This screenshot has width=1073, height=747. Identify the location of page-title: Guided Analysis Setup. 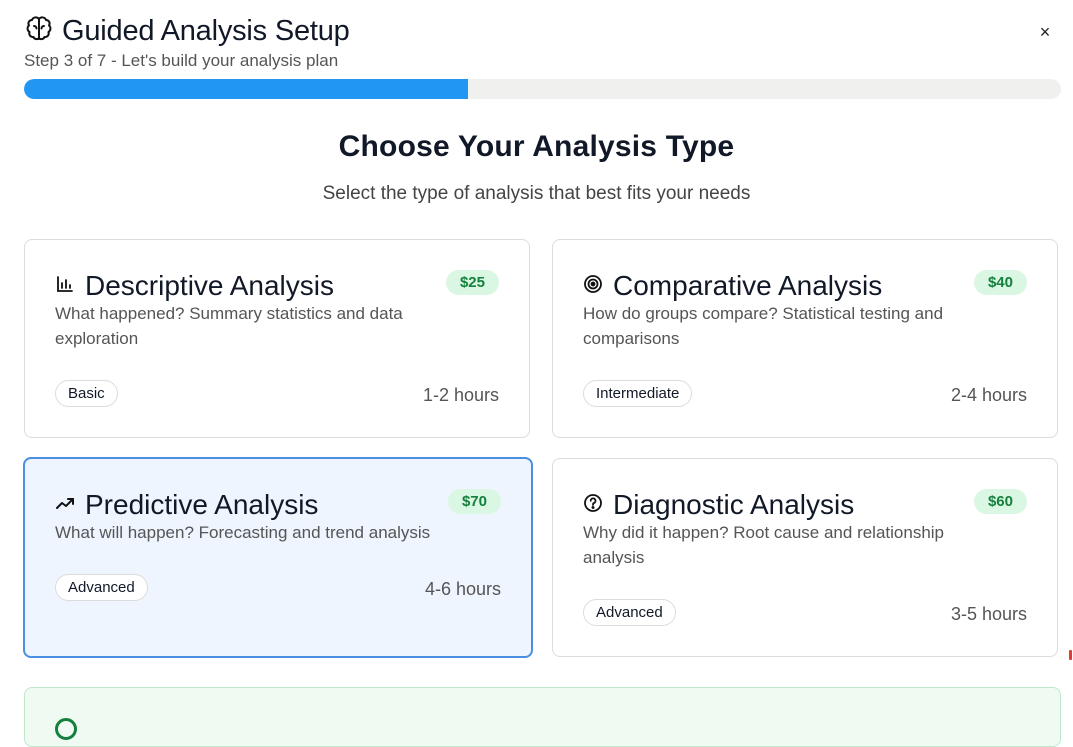
(206, 31).